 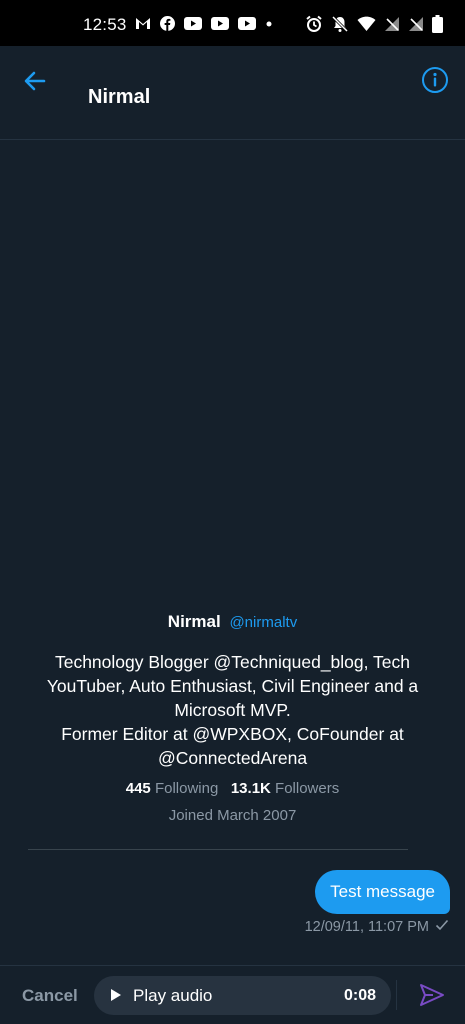 What do you see at coordinates (242, 995) in the screenshot?
I see `audio-player: Play audio 0:08` at bounding box center [242, 995].